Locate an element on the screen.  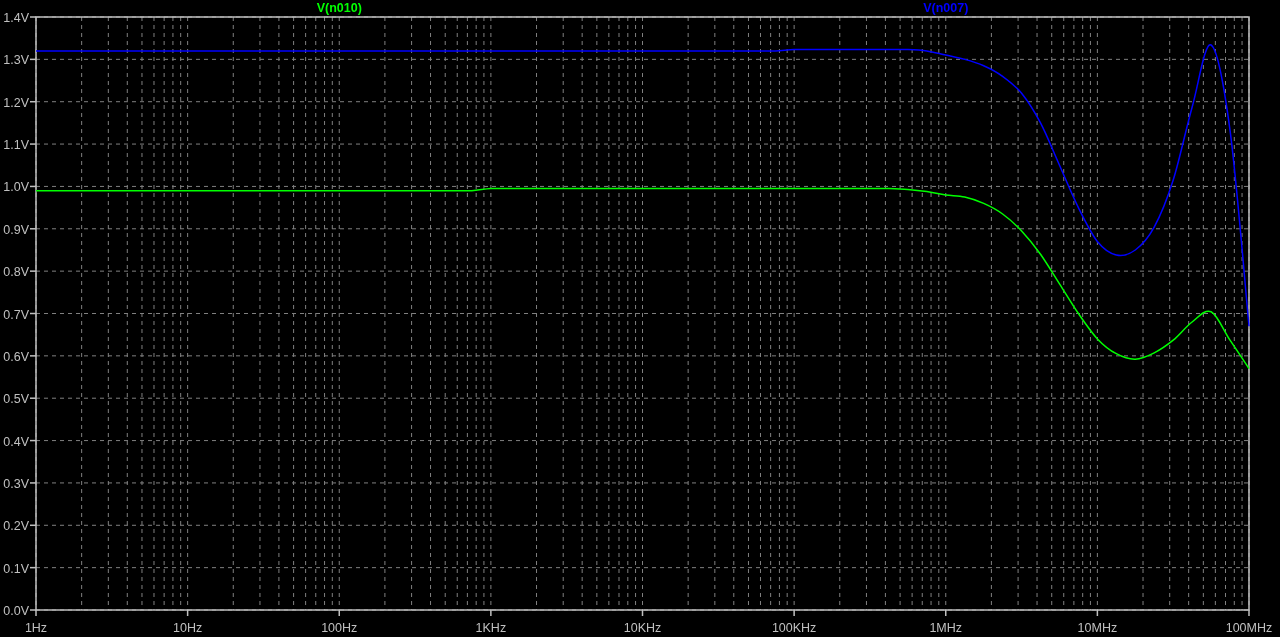
x-tick-label: 1Hz is located at coordinates (36, 628).